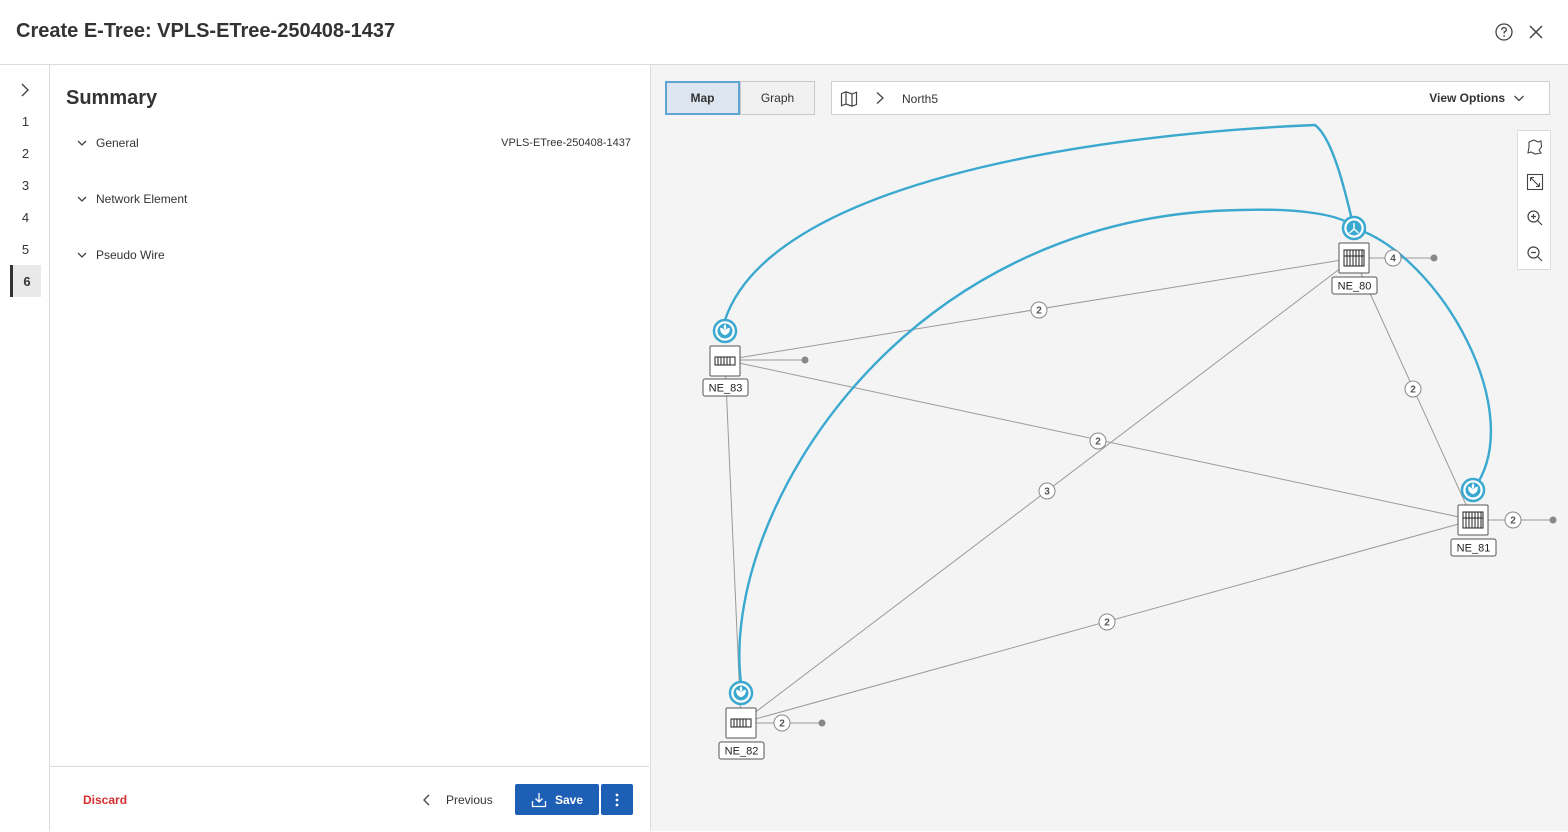 The width and height of the screenshot is (1568, 832). Describe the element at coordinates (25, 281) in the screenshot. I see `step-6: 6` at that location.